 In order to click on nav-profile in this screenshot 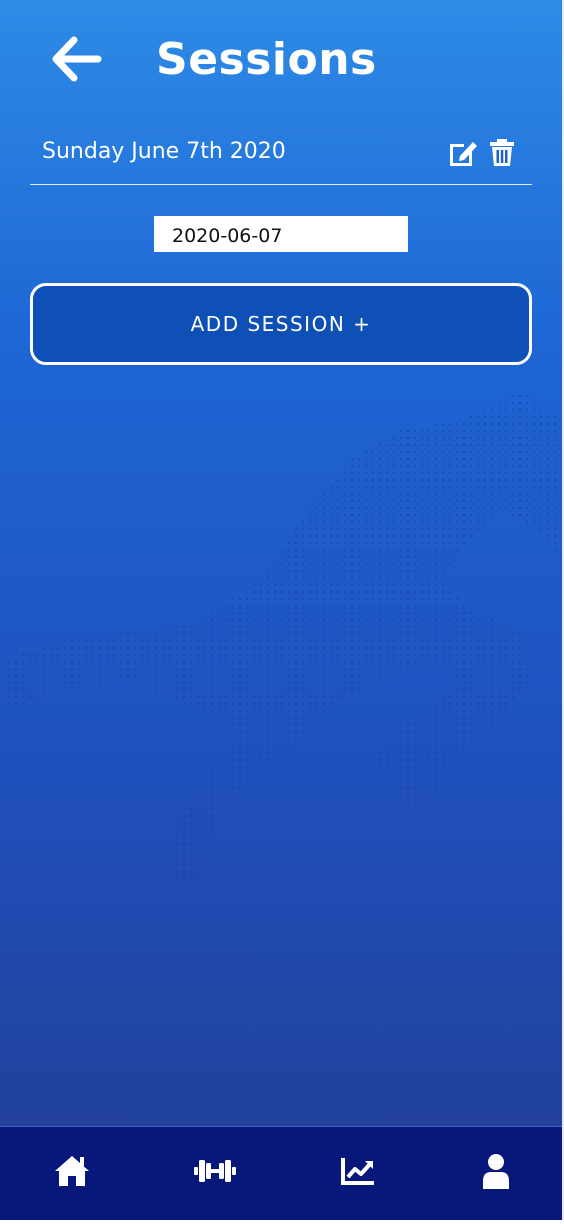, I will do `click(496, 1171)`.